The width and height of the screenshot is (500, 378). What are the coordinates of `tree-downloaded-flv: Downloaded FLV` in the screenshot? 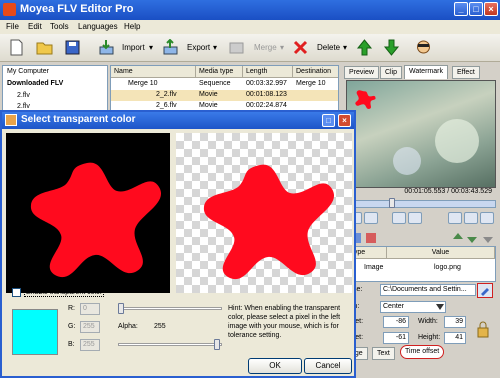 It's located at (35, 83).